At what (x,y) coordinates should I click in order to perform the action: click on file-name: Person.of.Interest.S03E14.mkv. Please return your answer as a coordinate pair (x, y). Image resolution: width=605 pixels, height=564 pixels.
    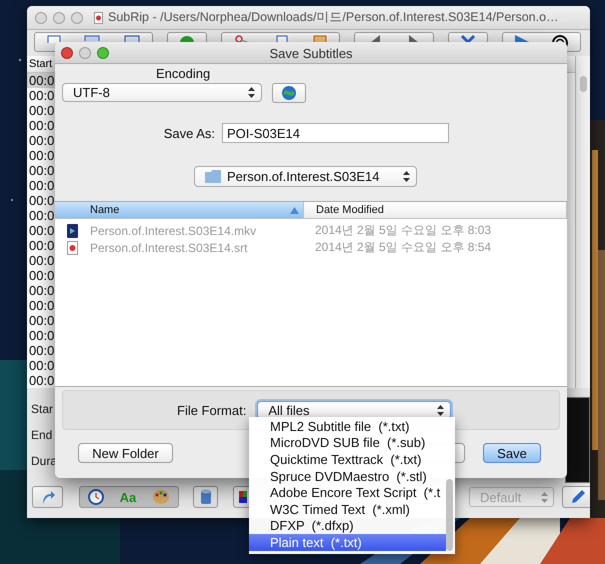
    Looking at the image, I should click on (174, 231).